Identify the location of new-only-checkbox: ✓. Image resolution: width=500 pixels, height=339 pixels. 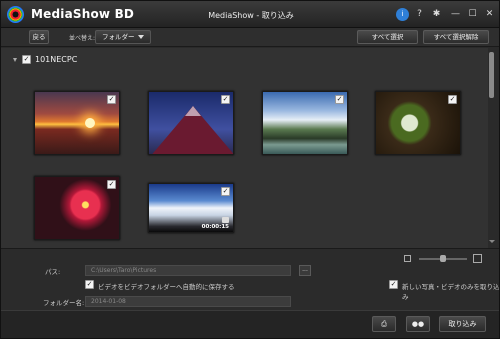
(393, 284).